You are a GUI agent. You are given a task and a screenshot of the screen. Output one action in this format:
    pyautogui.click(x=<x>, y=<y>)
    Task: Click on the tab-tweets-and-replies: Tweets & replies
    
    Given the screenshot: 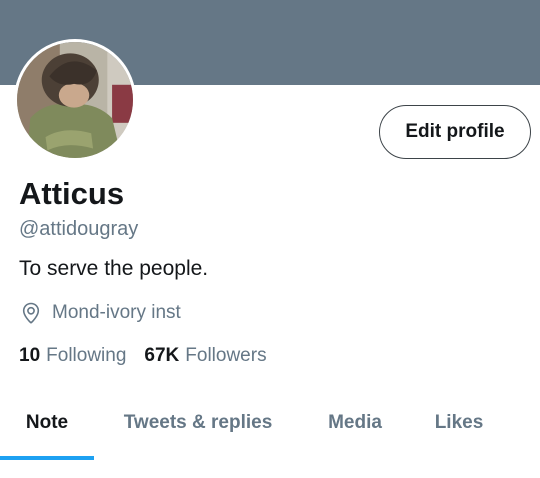 What is the action you would take?
    pyautogui.click(x=198, y=423)
    